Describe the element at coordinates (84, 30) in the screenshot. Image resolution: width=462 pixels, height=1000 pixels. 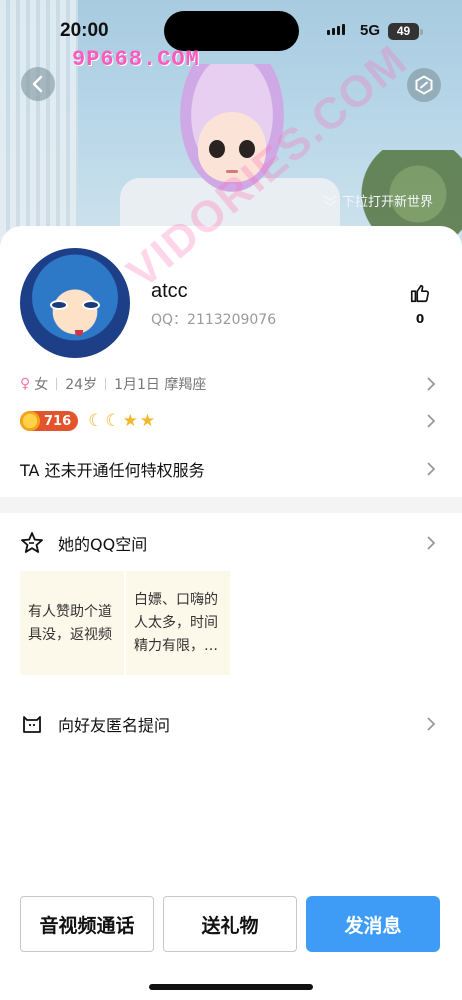
I see `status-time: 20:00` at that location.